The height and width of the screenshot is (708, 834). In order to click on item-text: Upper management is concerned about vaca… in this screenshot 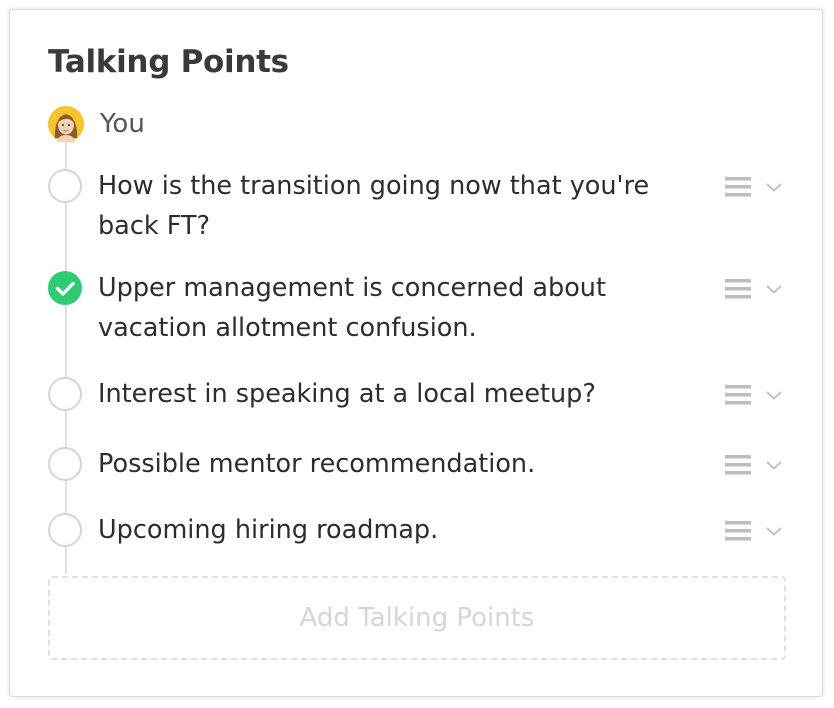, I will do `click(352, 308)`.